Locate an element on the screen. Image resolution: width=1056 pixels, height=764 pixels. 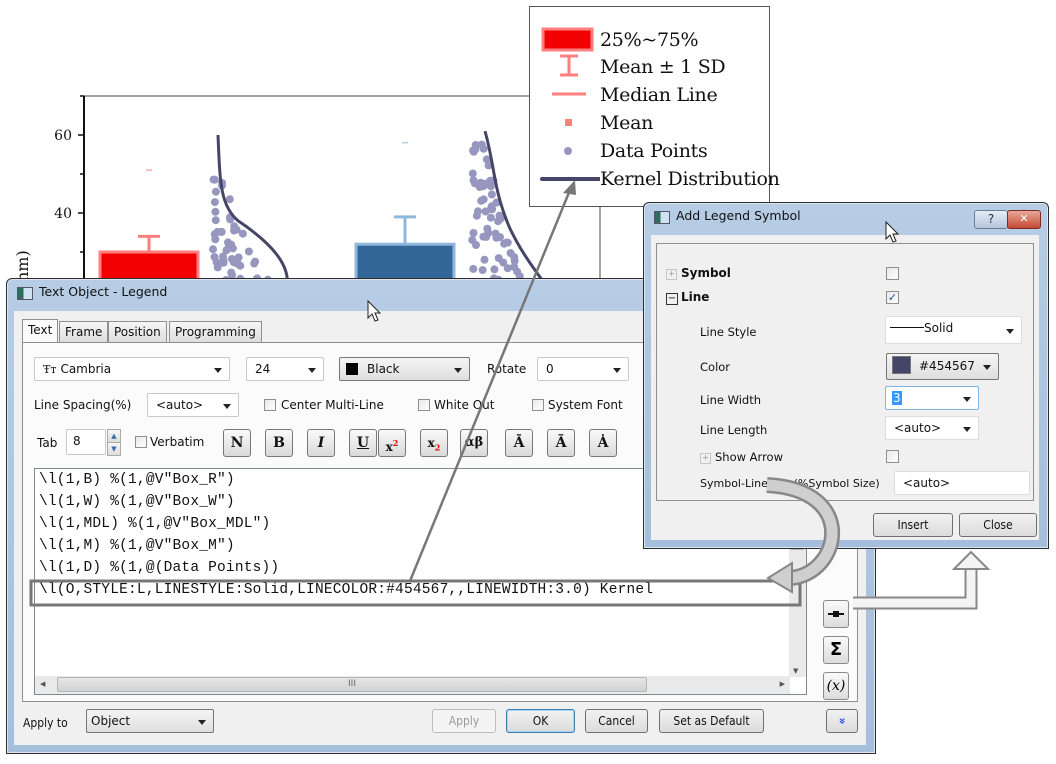
show-arrow-label: Show Arrow is located at coordinates (749, 457).